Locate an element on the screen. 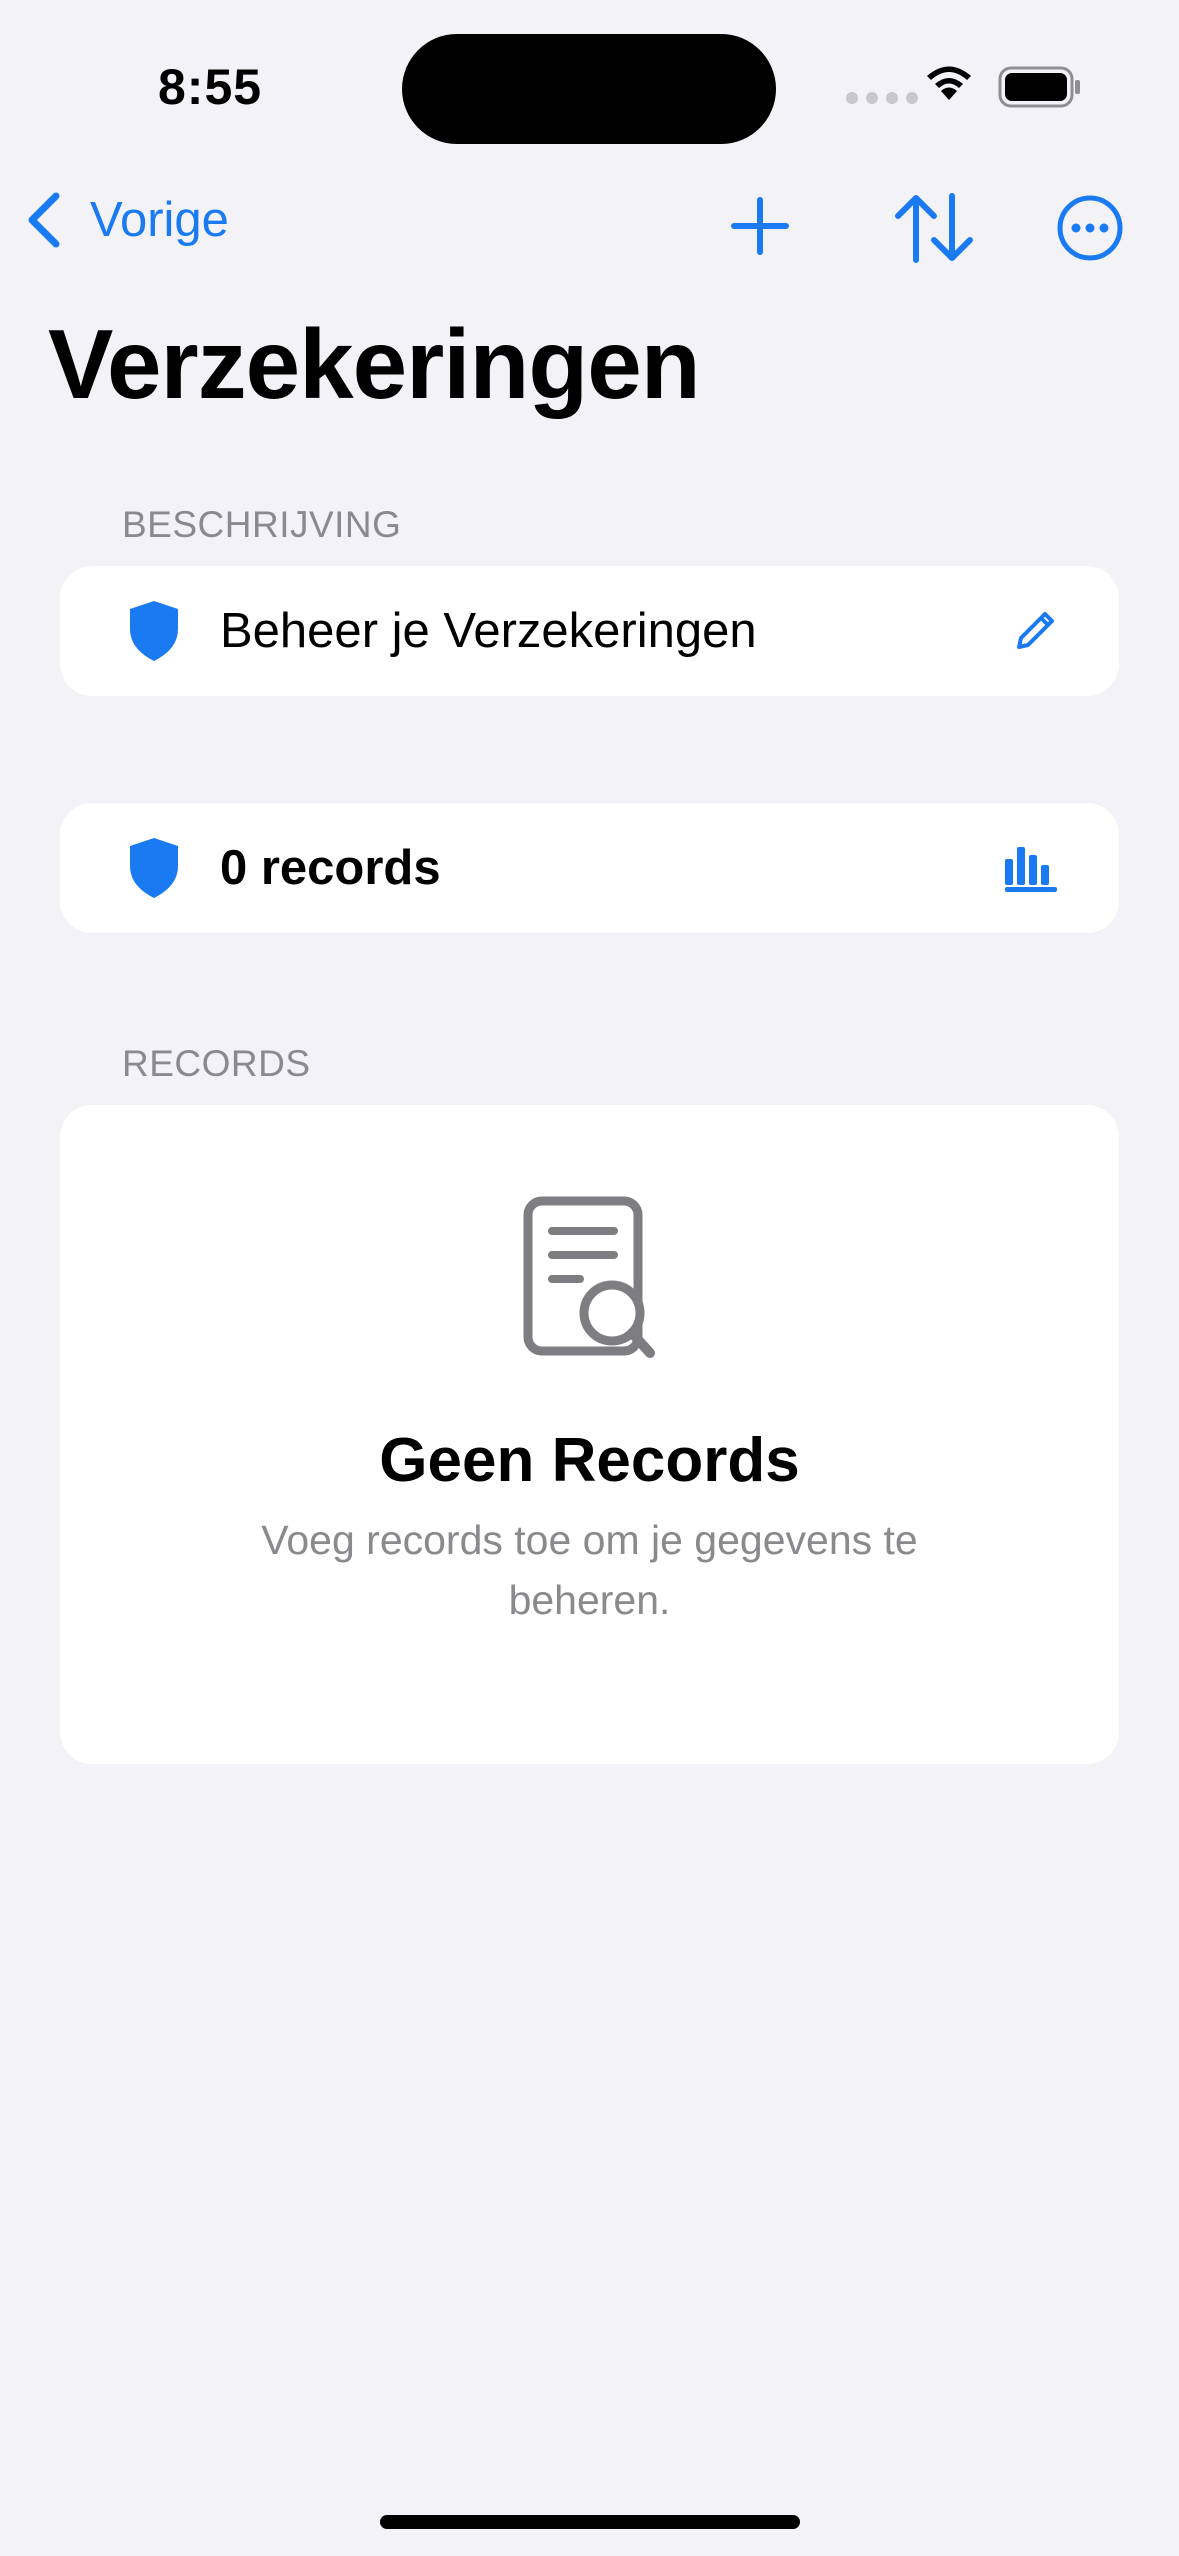 Image resolution: width=1179 pixels, height=2556 pixels. add-button is located at coordinates (760, 226).